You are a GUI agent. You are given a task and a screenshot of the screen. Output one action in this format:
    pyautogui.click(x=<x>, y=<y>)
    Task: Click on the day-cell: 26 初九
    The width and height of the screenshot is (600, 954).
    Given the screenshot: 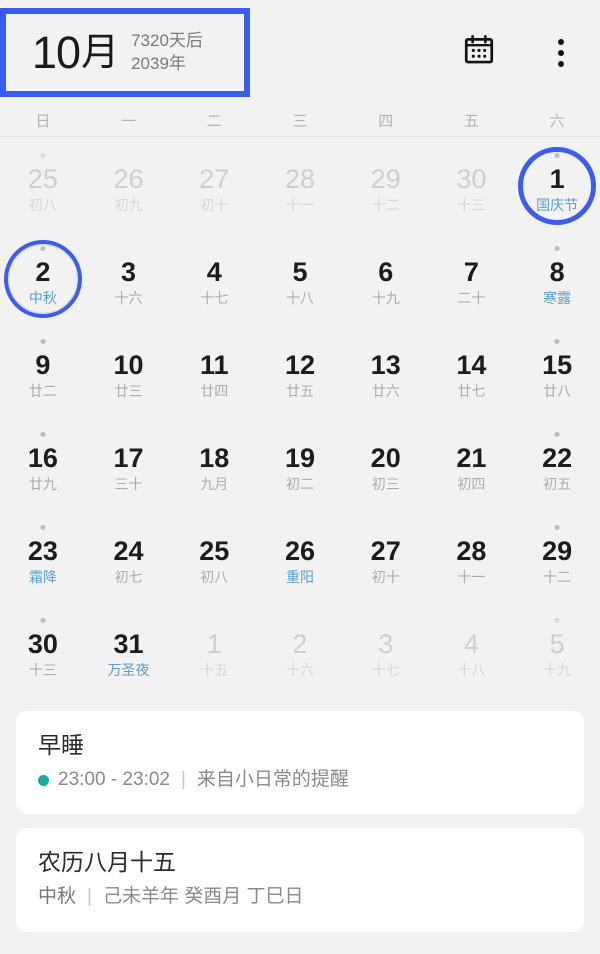 What is the action you would take?
    pyautogui.click(x=129, y=185)
    